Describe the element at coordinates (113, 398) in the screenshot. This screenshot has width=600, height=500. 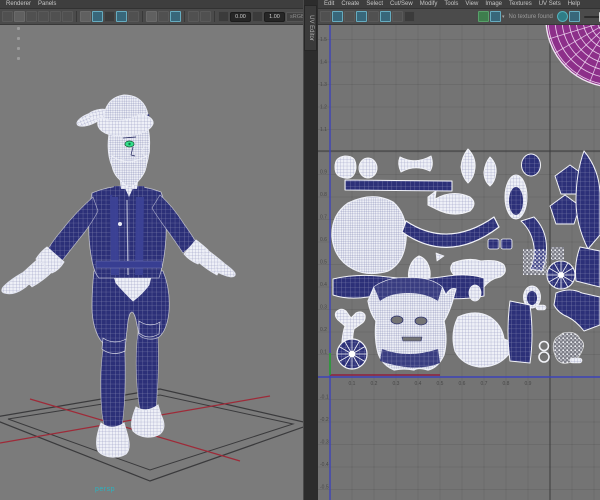
I see `character-leg-left` at that location.